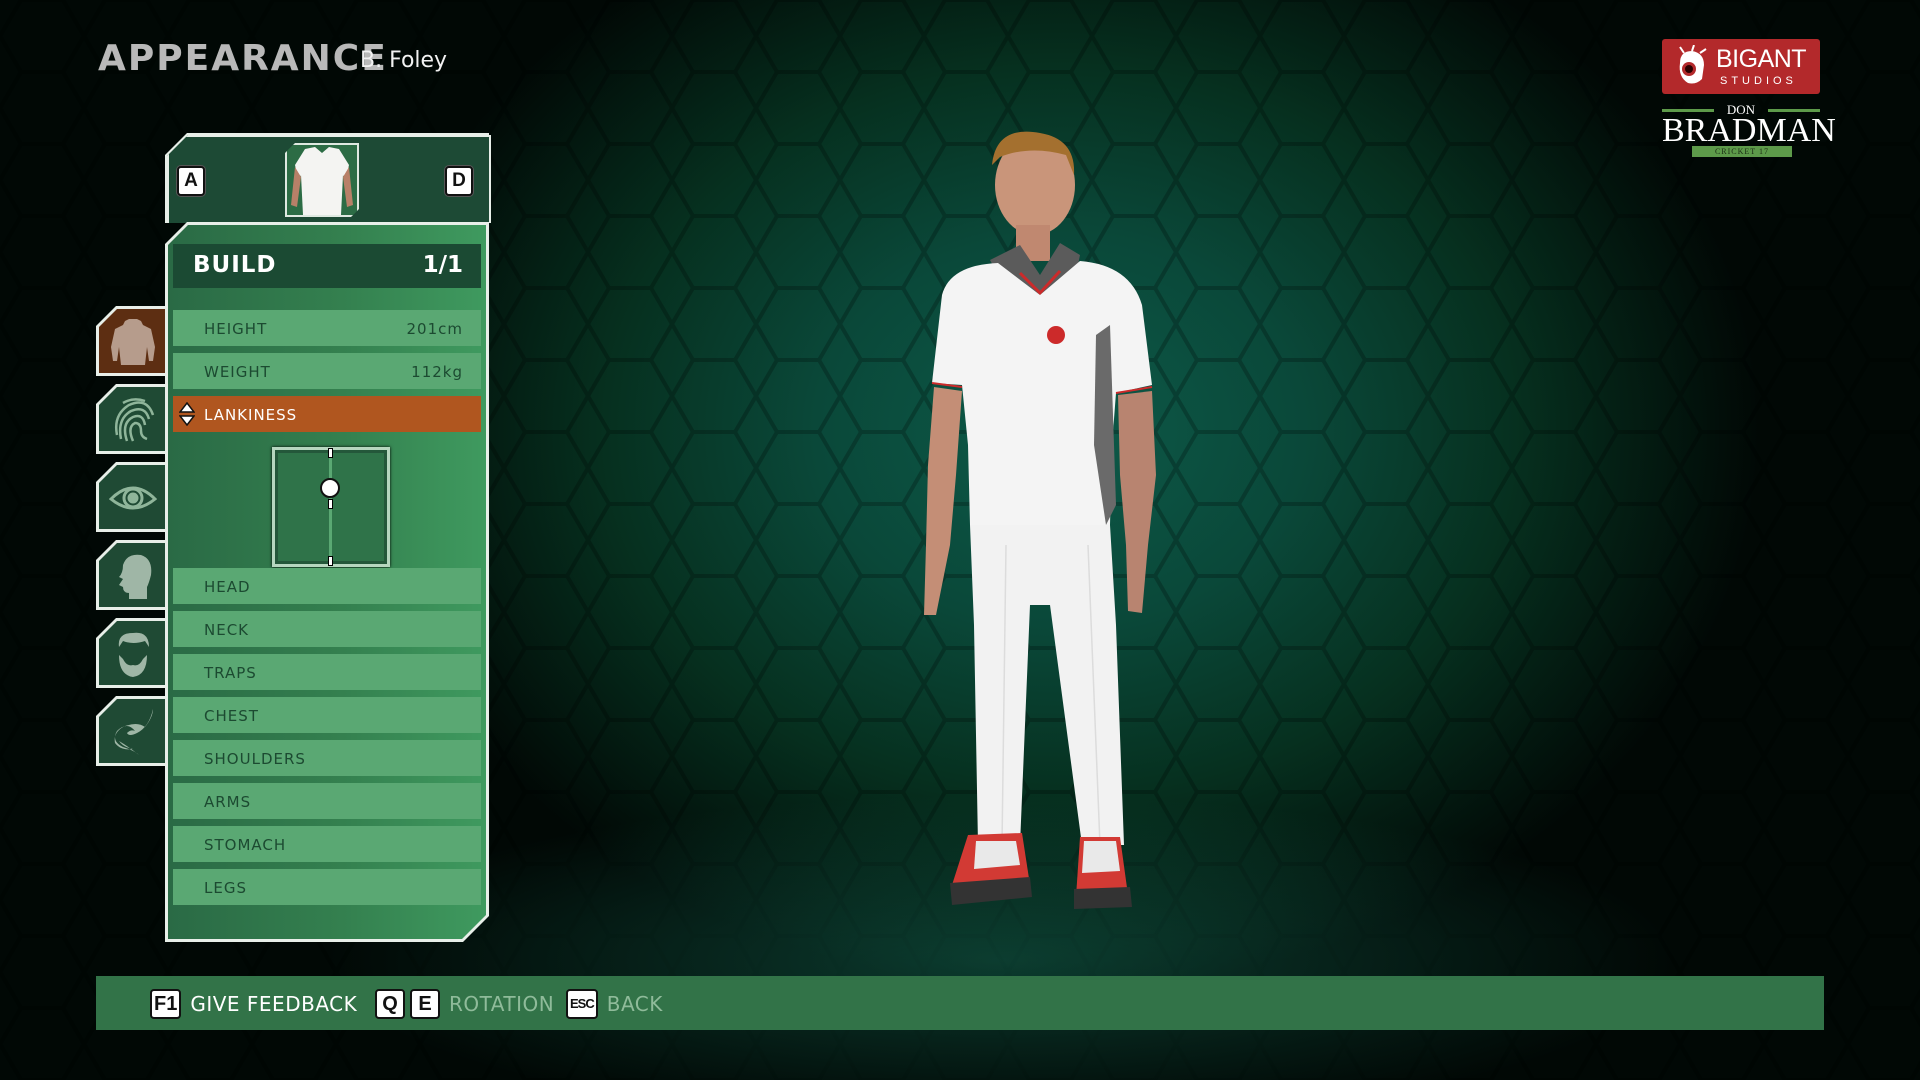  I want to click on hint-rotation: Q E ROTATION, so click(465, 1004).